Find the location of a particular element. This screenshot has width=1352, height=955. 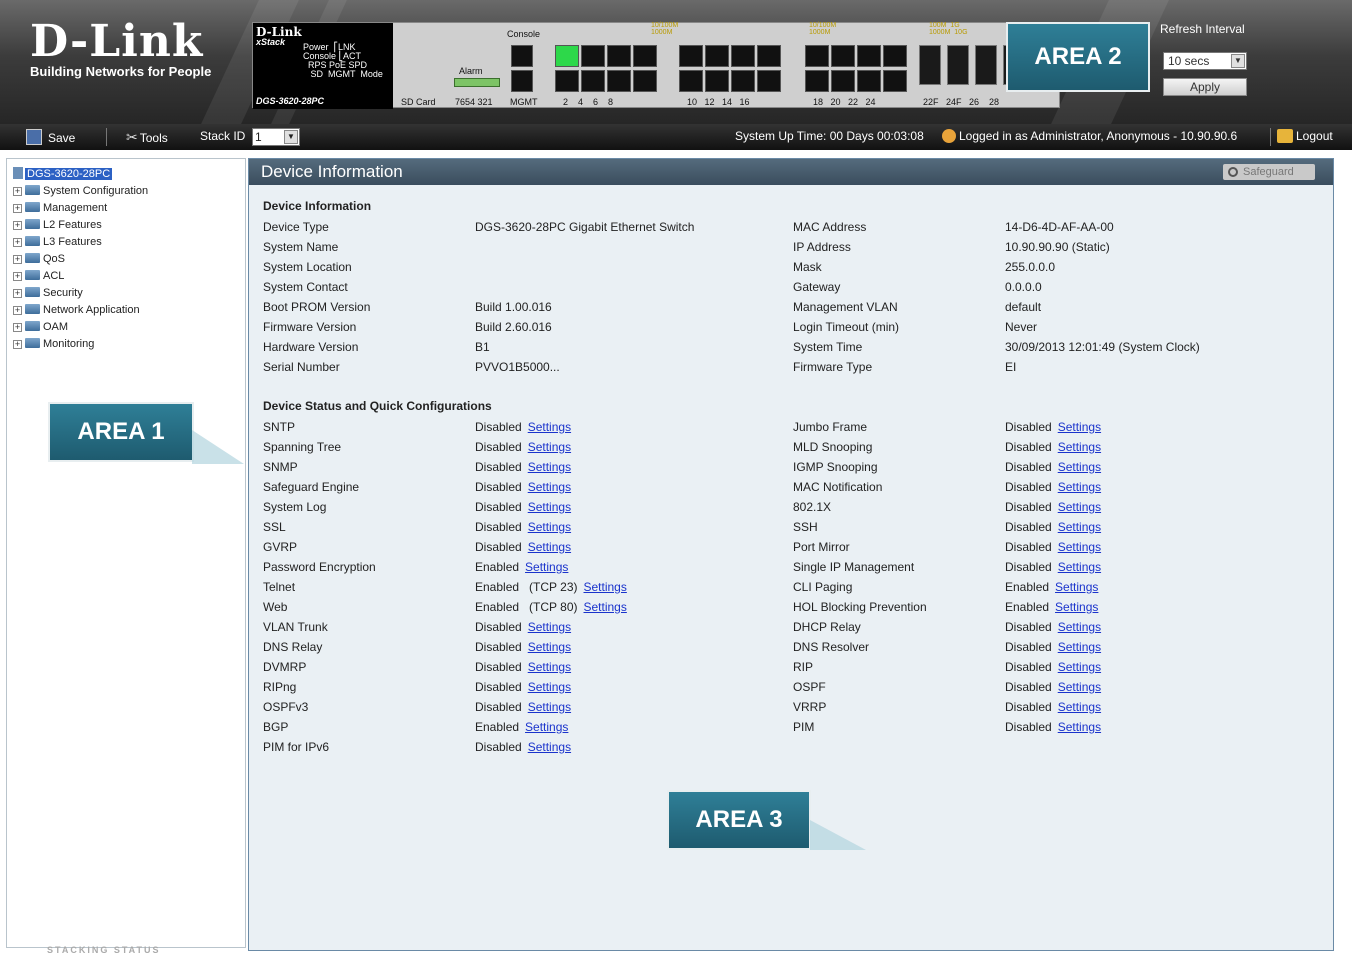

tree-item-security: + Security is located at coordinates (80, 295).